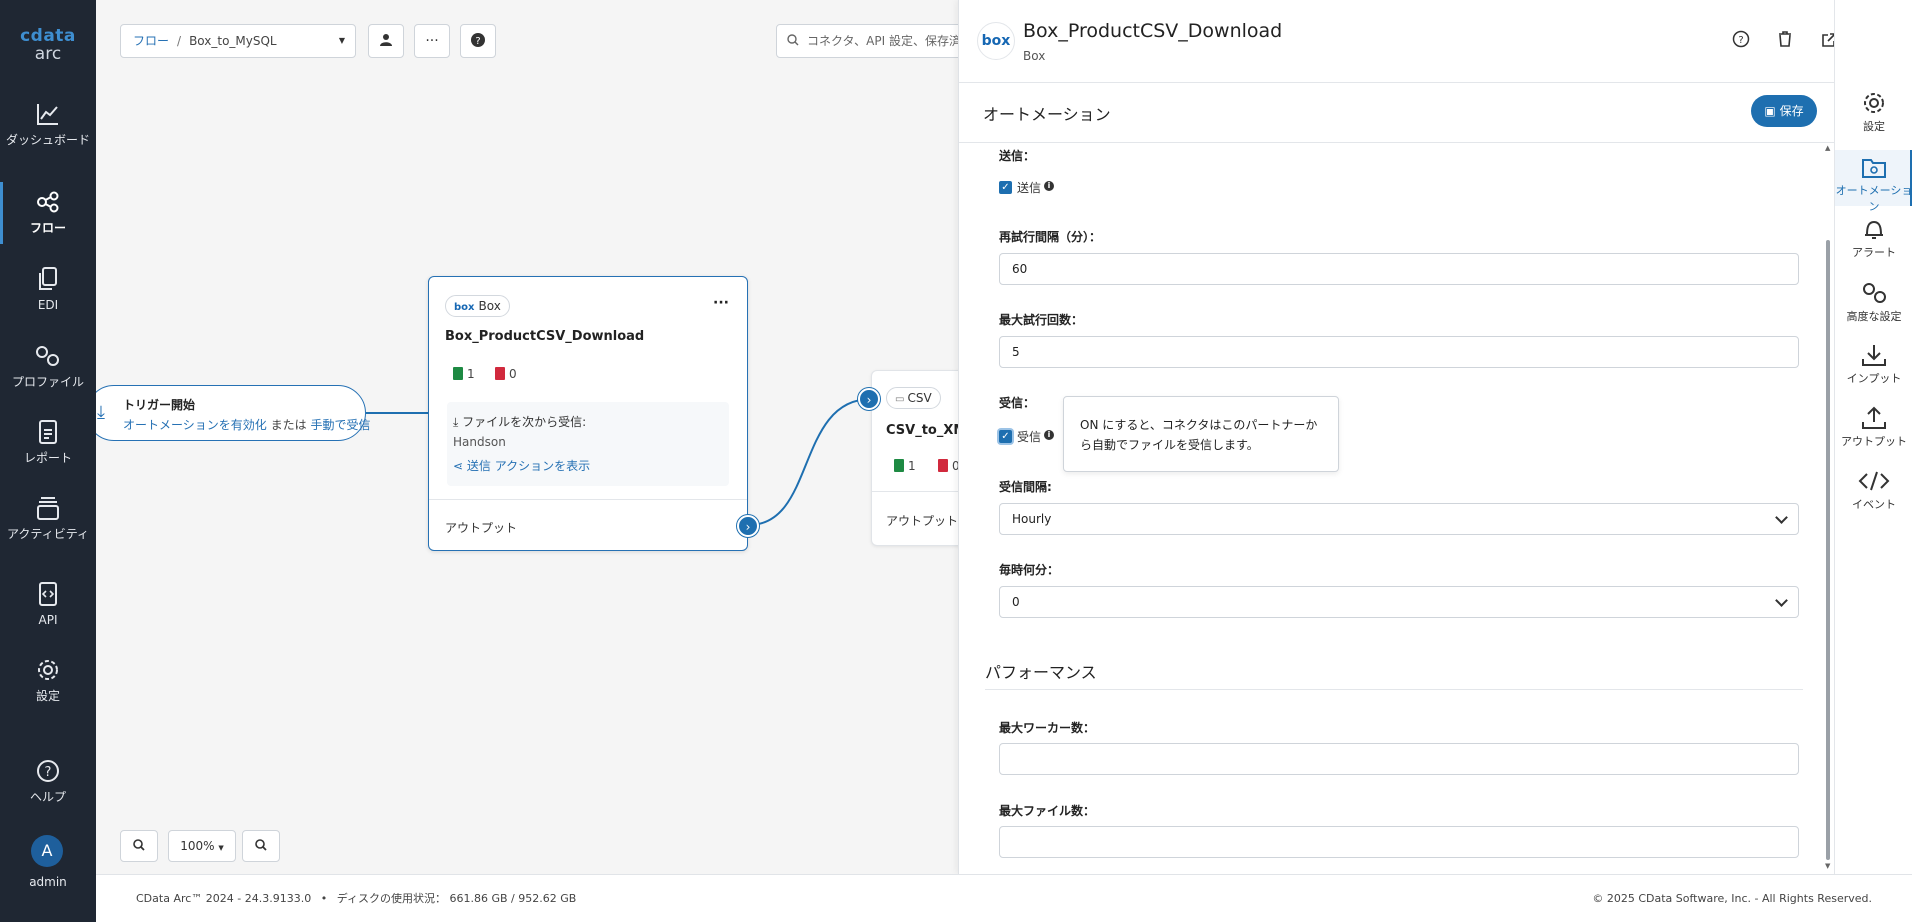  Describe the element at coordinates (1828, 550) in the screenshot. I see `scrollbar-thumb` at that location.